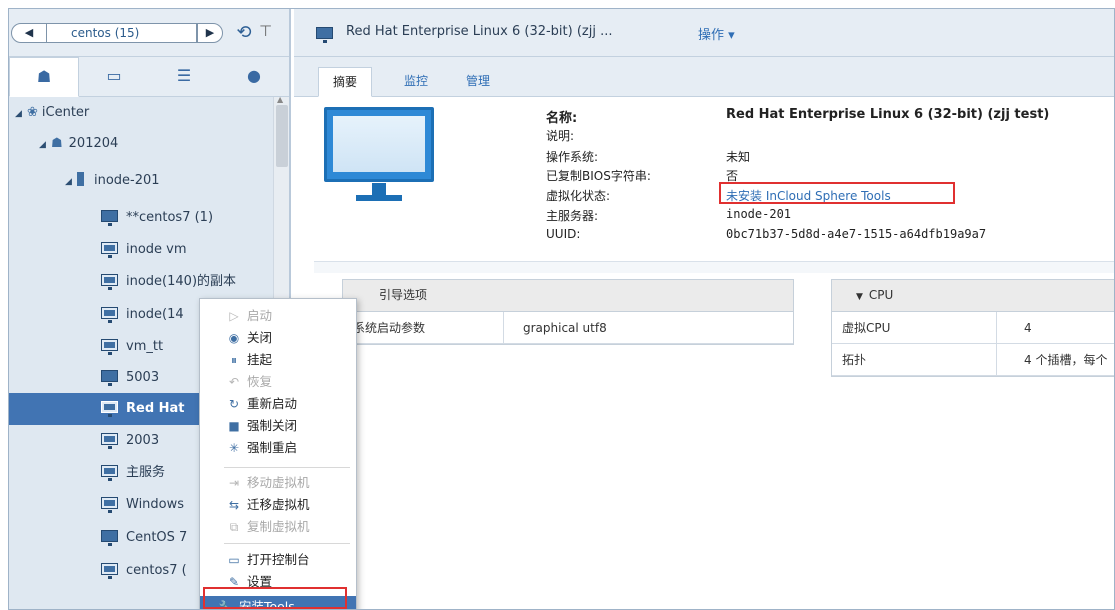 This screenshot has height=610, width=1115. Describe the element at coordinates (112, 181) in the screenshot. I see `tree-node-host: ◢ inode-201` at that location.